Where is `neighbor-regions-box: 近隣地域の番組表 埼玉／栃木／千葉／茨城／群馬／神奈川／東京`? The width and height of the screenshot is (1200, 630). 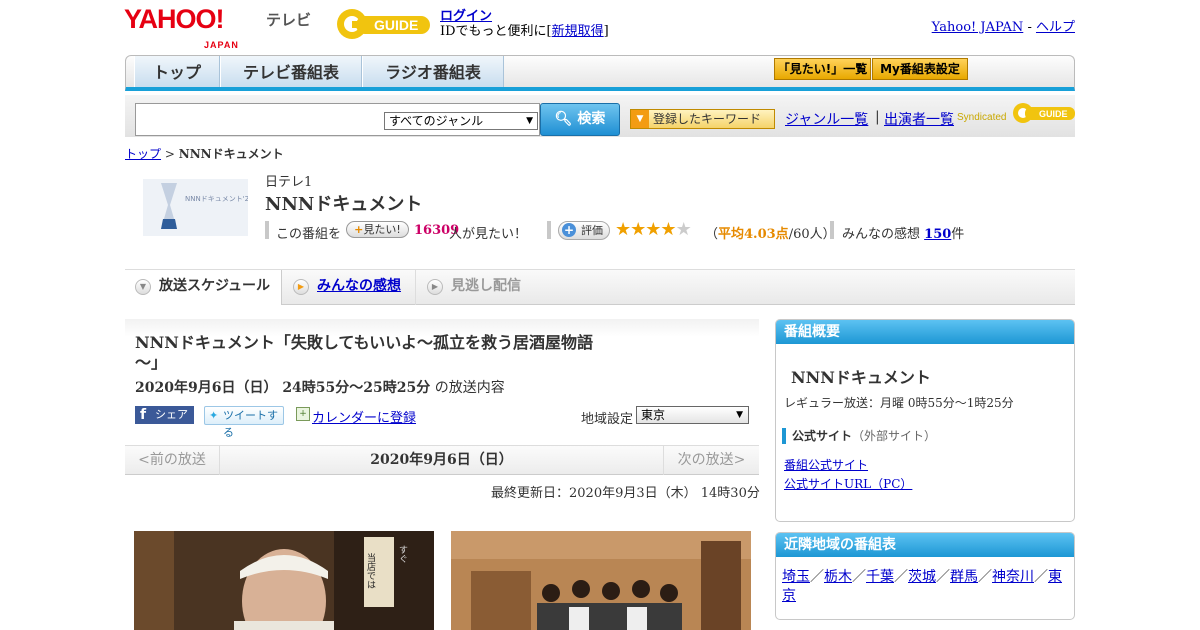
neighbor-regions-box: 近隣地域の番組表 埼玉／栃木／千葉／茨城／群馬／神奈川／東京 is located at coordinates (925, 576).